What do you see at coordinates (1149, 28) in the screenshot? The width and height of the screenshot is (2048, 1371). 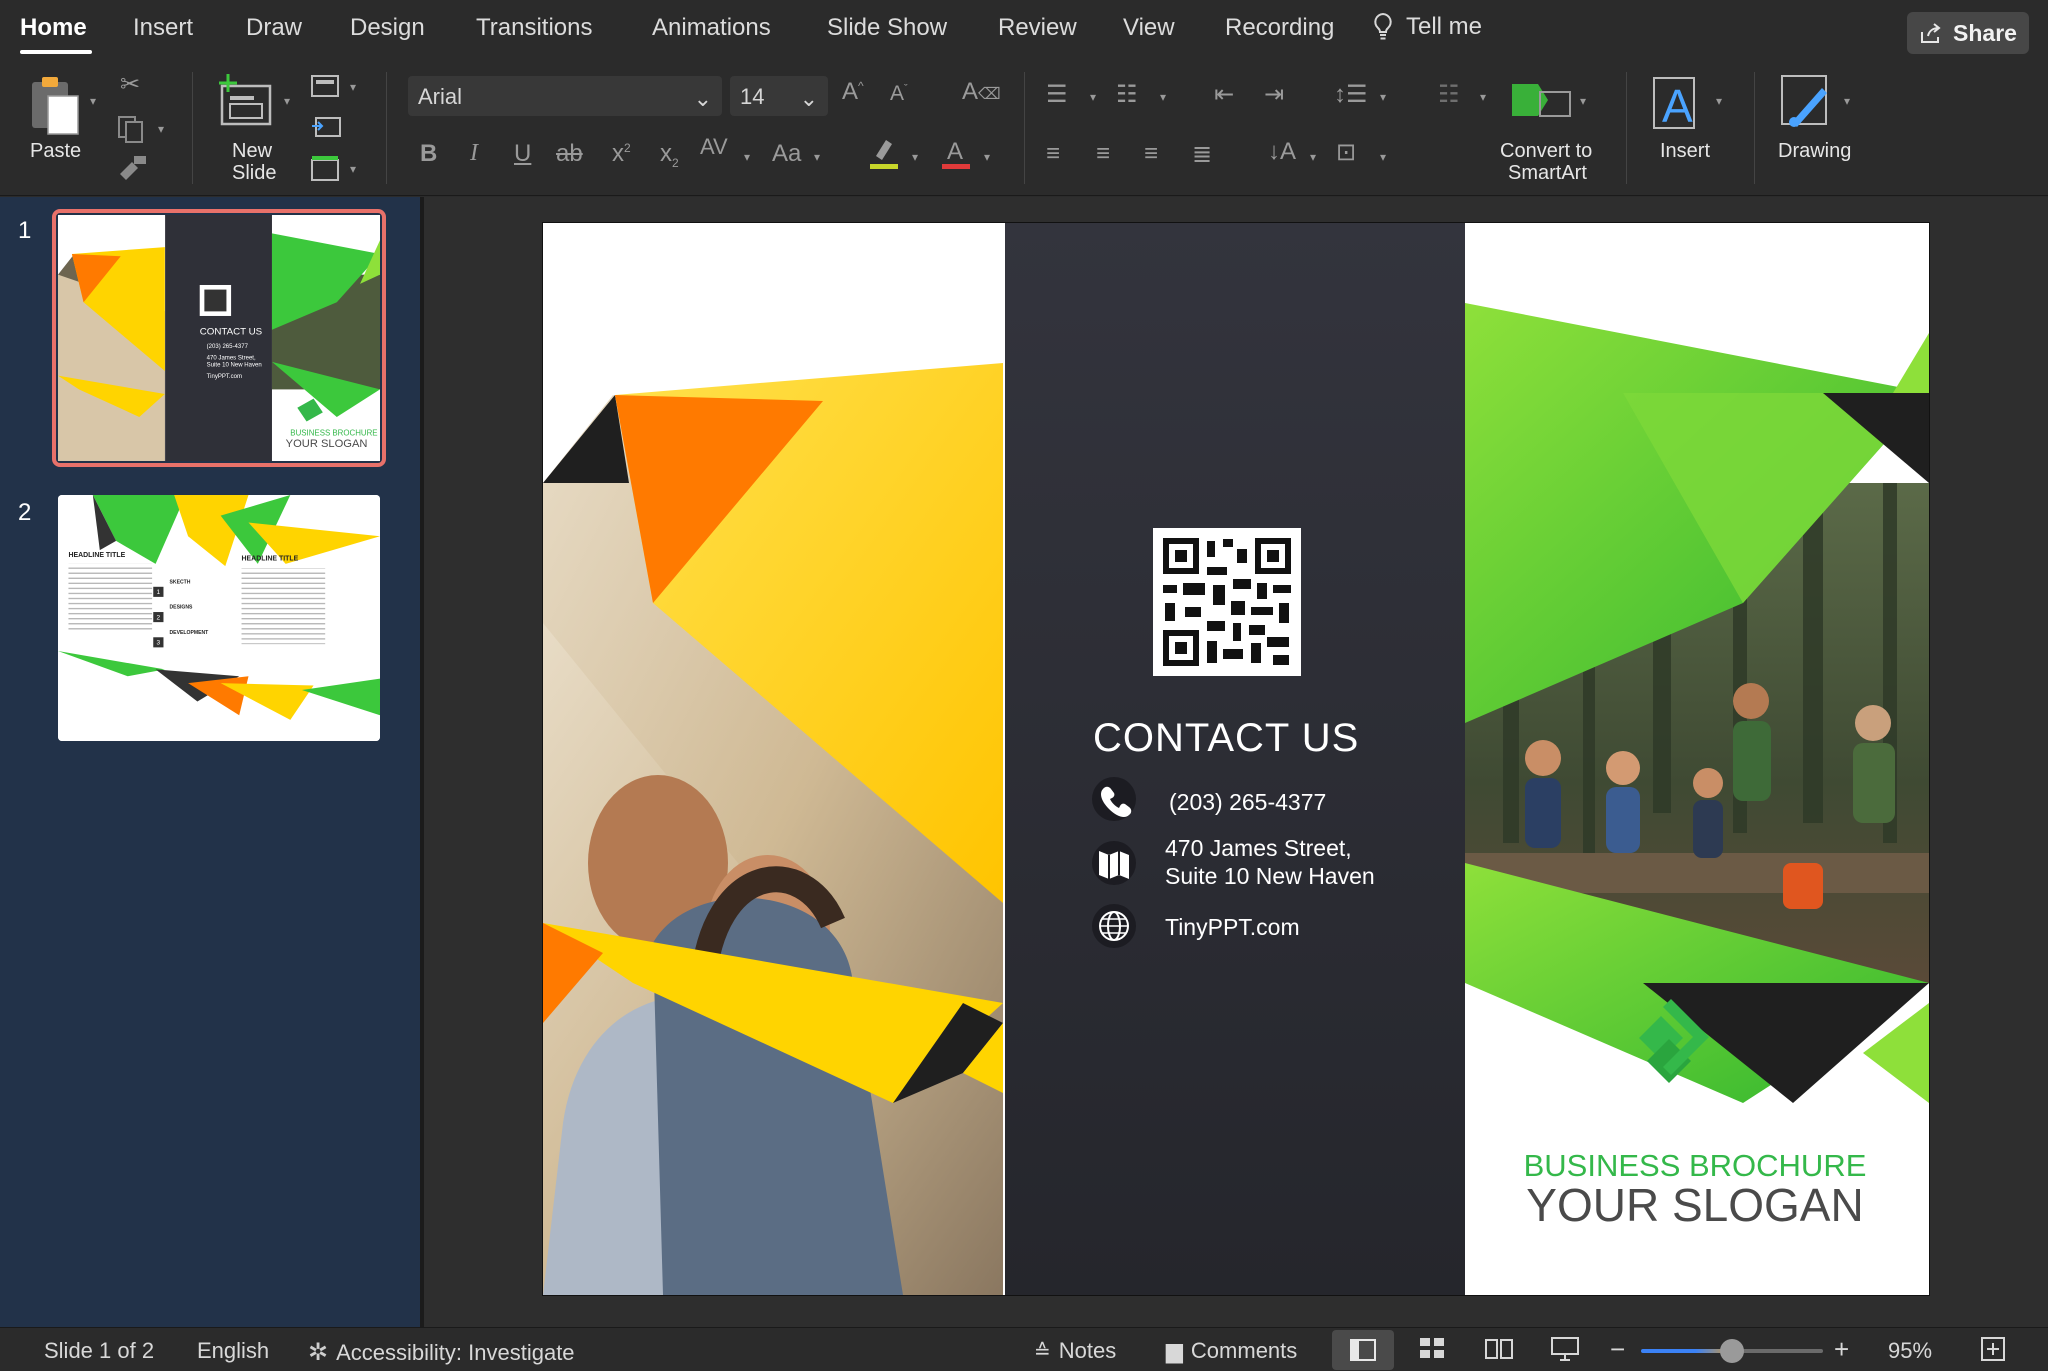 I see `tab-view: View` at bounding box center [1149, 28].